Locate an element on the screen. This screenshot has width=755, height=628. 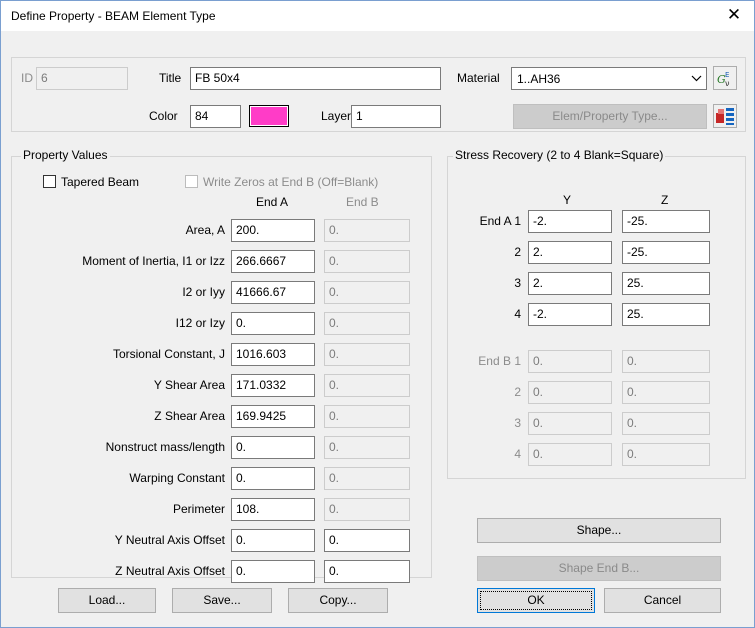
focus-ring is located at coordinates (536, 600).